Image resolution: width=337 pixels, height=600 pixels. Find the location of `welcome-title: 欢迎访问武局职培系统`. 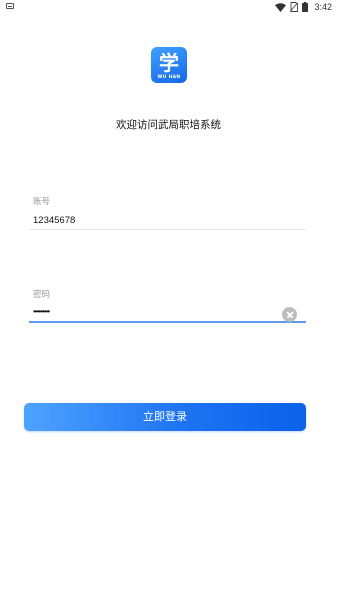

welcome-title: 欢迎访问武局职培系统 is located at coordinates (168, 125).